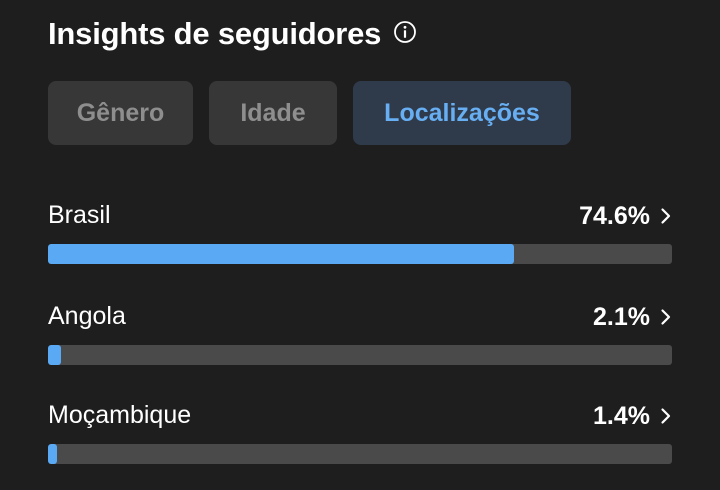  Describe the element at coordinates (621, 415) in the screenshot. I see `location-percentage: 1.4%` at that location.